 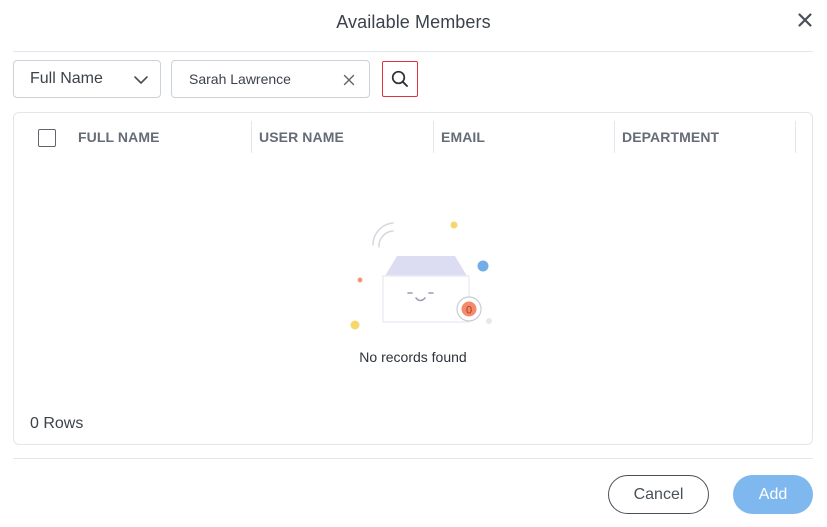 What do you see at coordinates (421, 275) in the screenshot?
I see `empty-box-illustration: 0` at bounding box center [421, 275].